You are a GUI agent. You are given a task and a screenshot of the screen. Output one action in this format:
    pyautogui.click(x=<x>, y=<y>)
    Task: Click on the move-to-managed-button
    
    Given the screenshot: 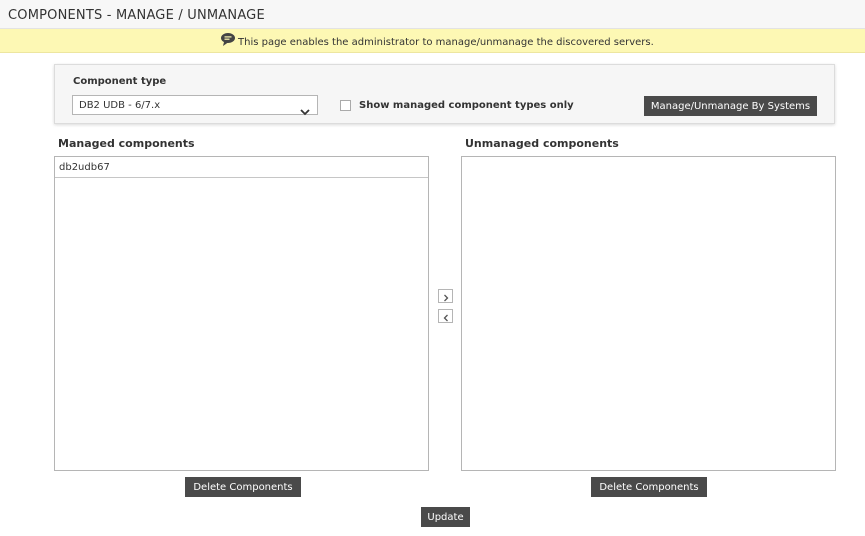 What is the action you would take?
    pyautogui.click(x=445, y=316)
    